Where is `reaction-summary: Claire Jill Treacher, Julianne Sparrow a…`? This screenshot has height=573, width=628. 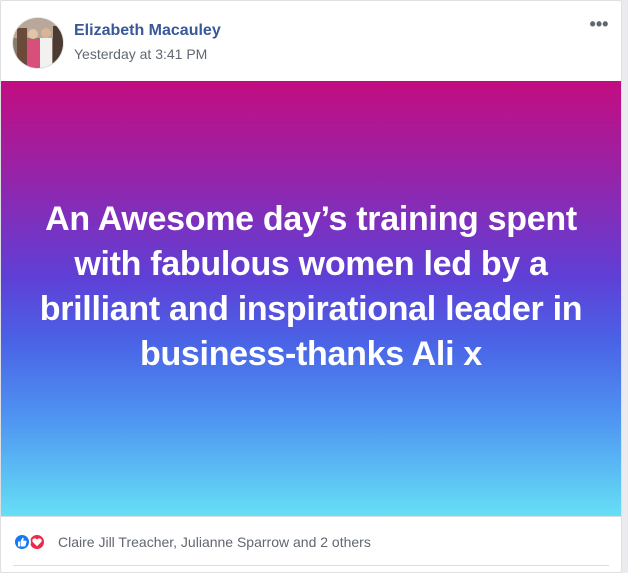 reaction-summary: Claire Jill Treacher, Julianne Sparrow a… is located at coordinates (214, 542).